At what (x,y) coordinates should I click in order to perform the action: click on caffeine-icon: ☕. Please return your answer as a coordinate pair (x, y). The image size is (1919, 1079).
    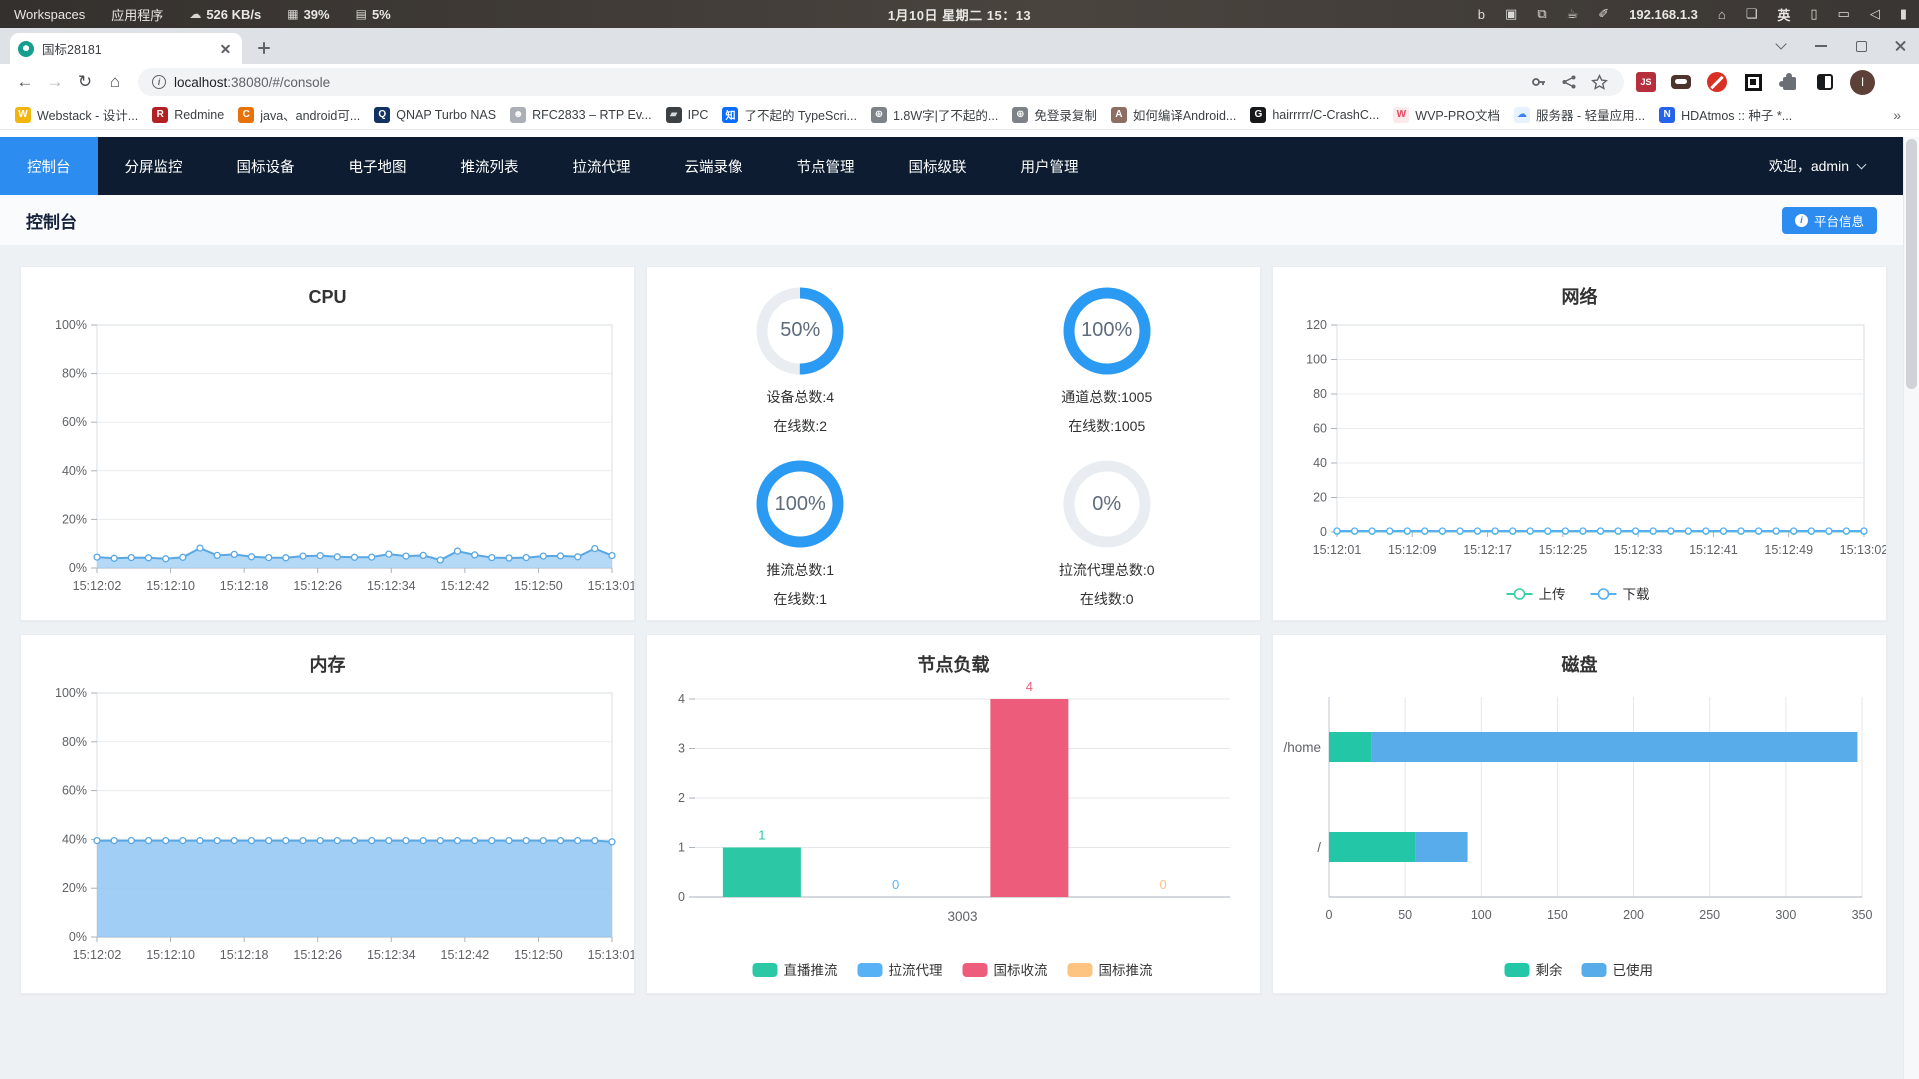
    Looking at the image, I should click on (1573, 14).